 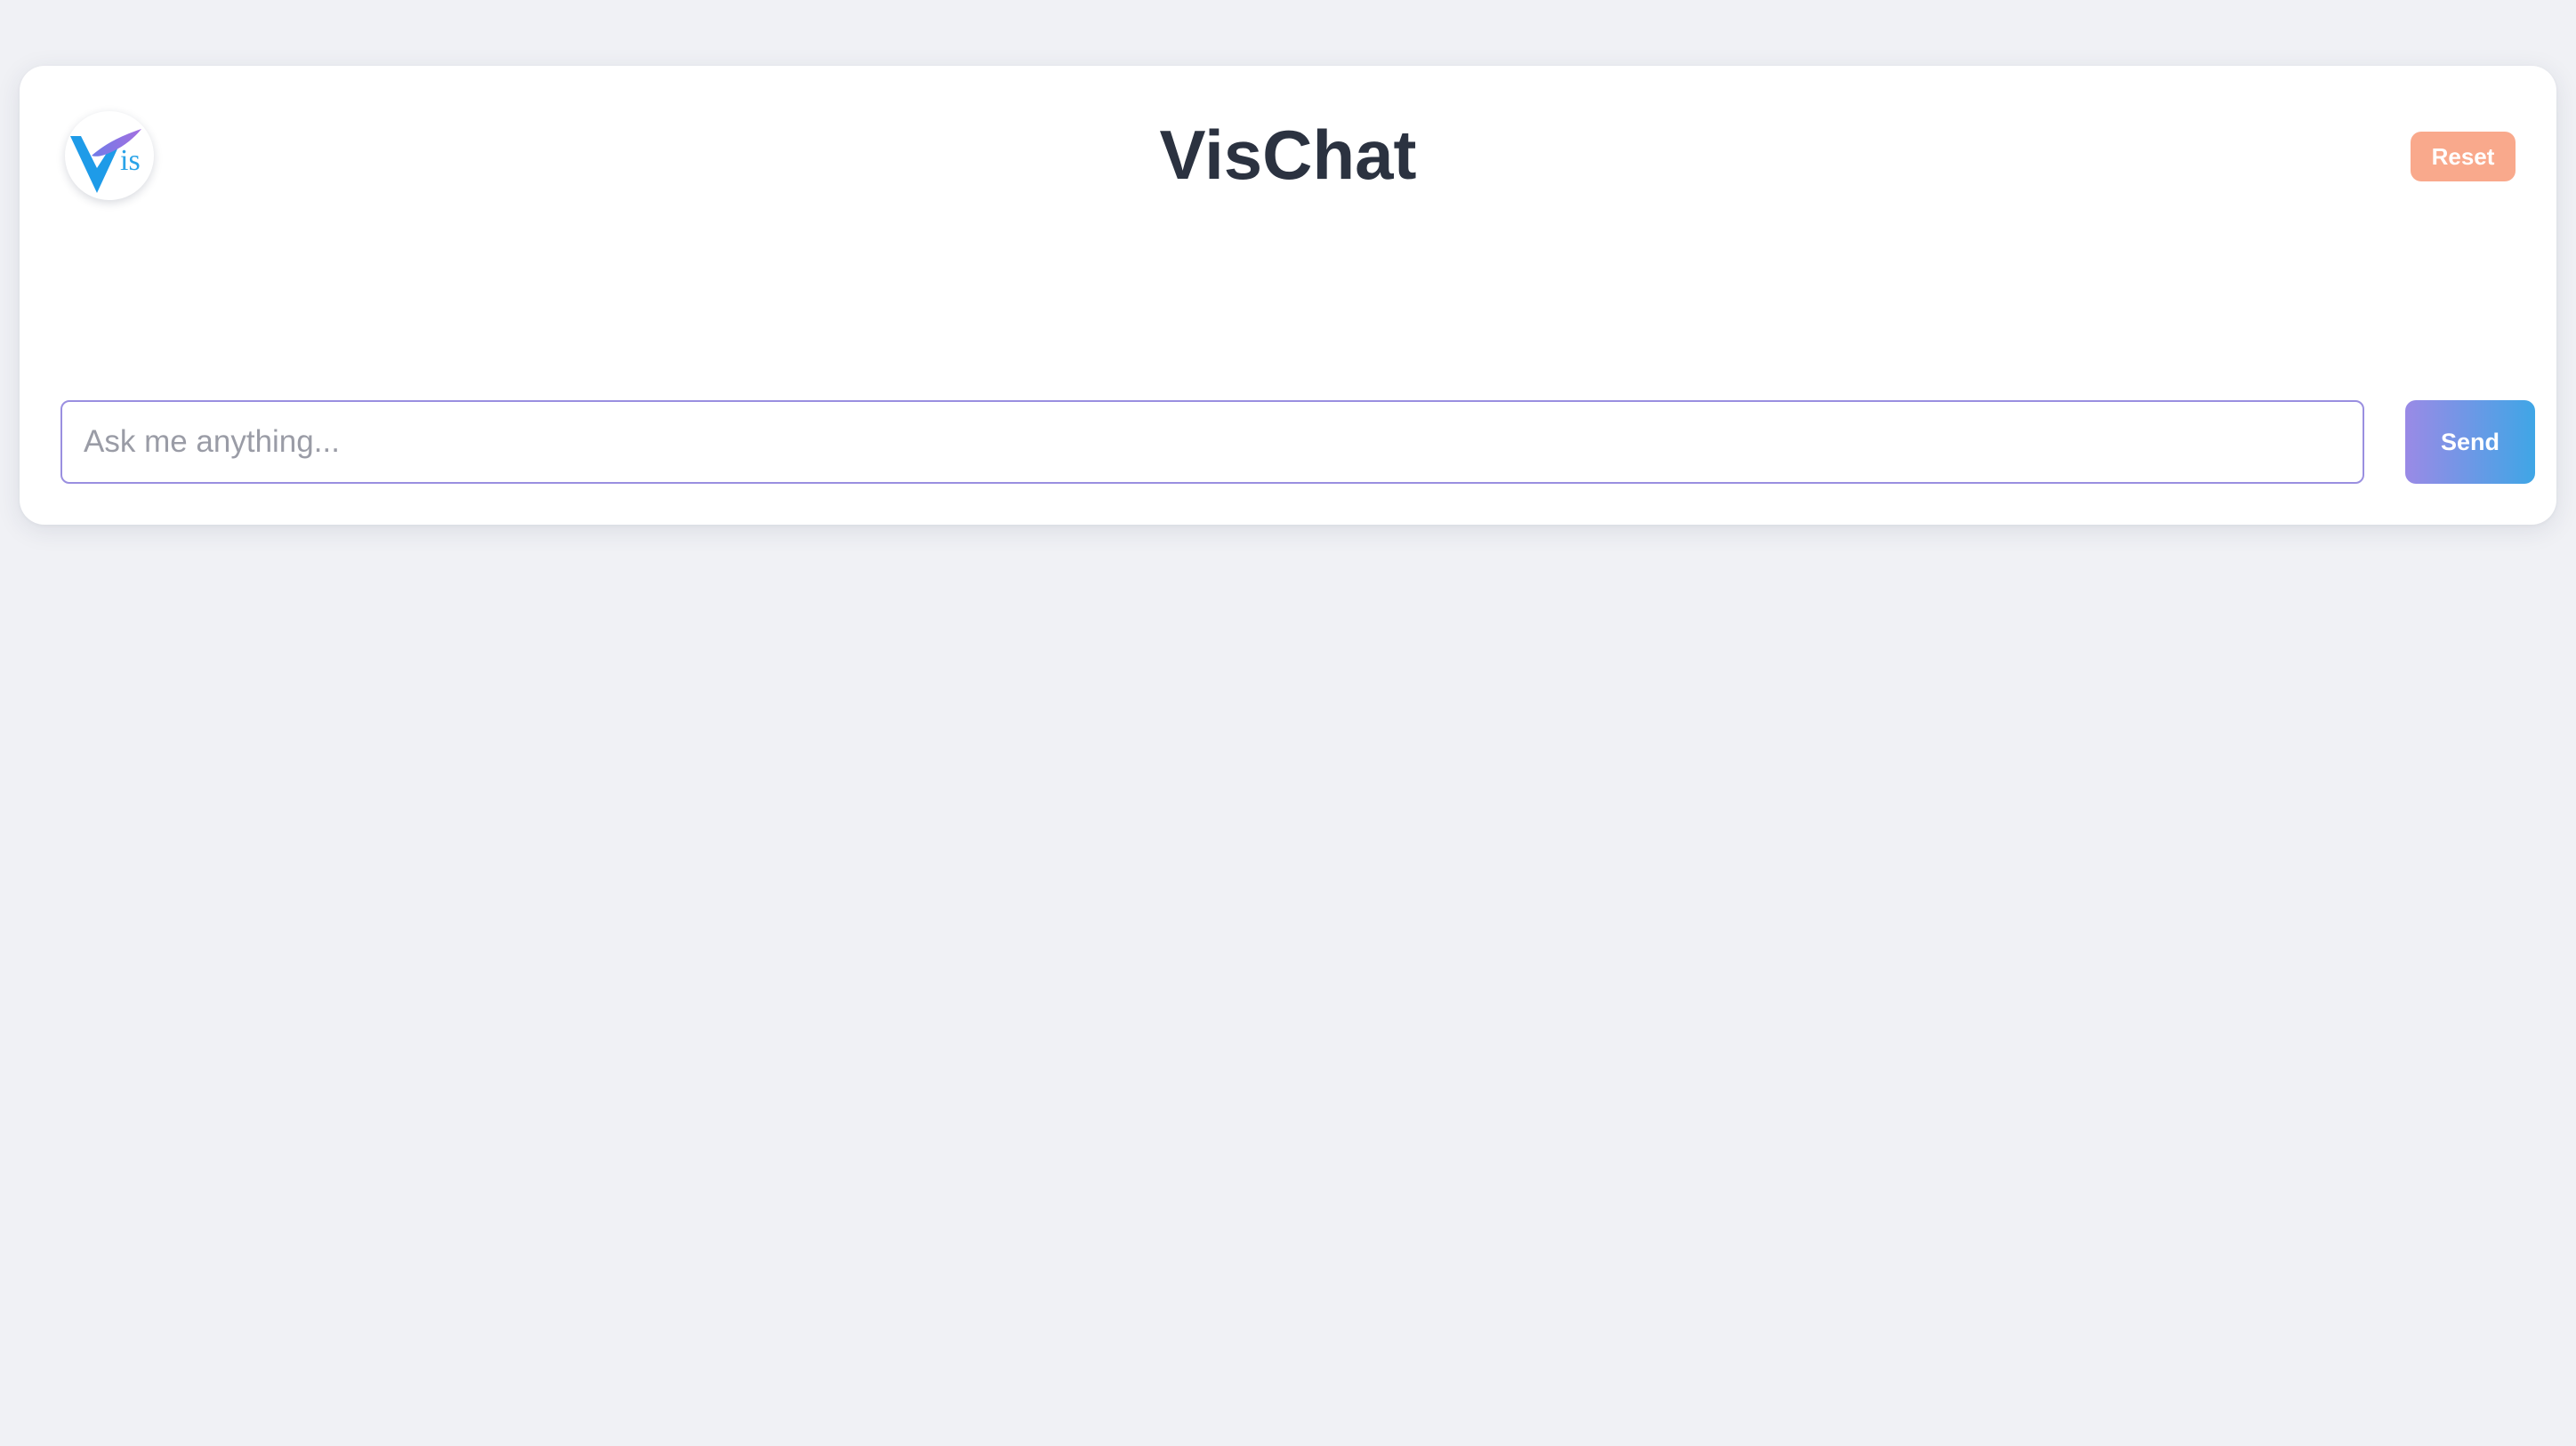 What do you see at coordinates (1212, 442) in the screenshot?
I see `chat-input` at bounding box center [1212, 442].